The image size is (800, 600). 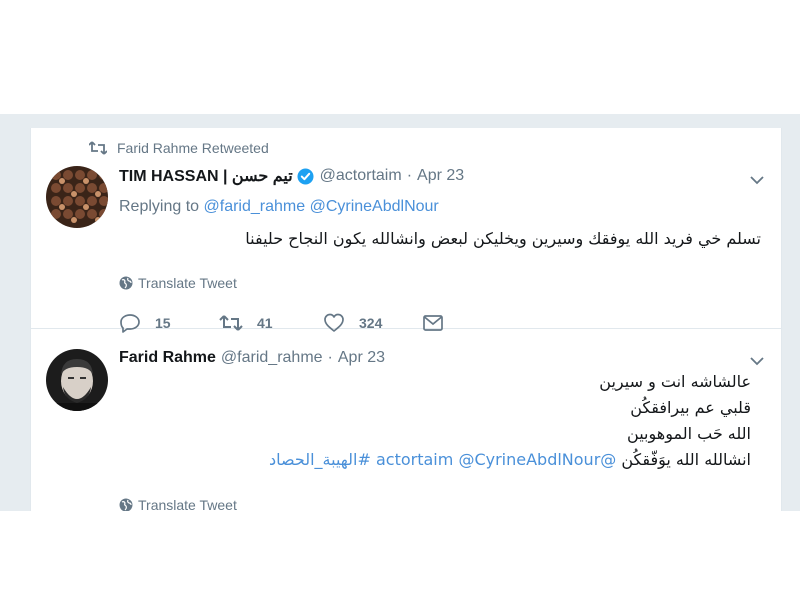 I want to click on verified-badge-icon, so click(x=305, y=176).